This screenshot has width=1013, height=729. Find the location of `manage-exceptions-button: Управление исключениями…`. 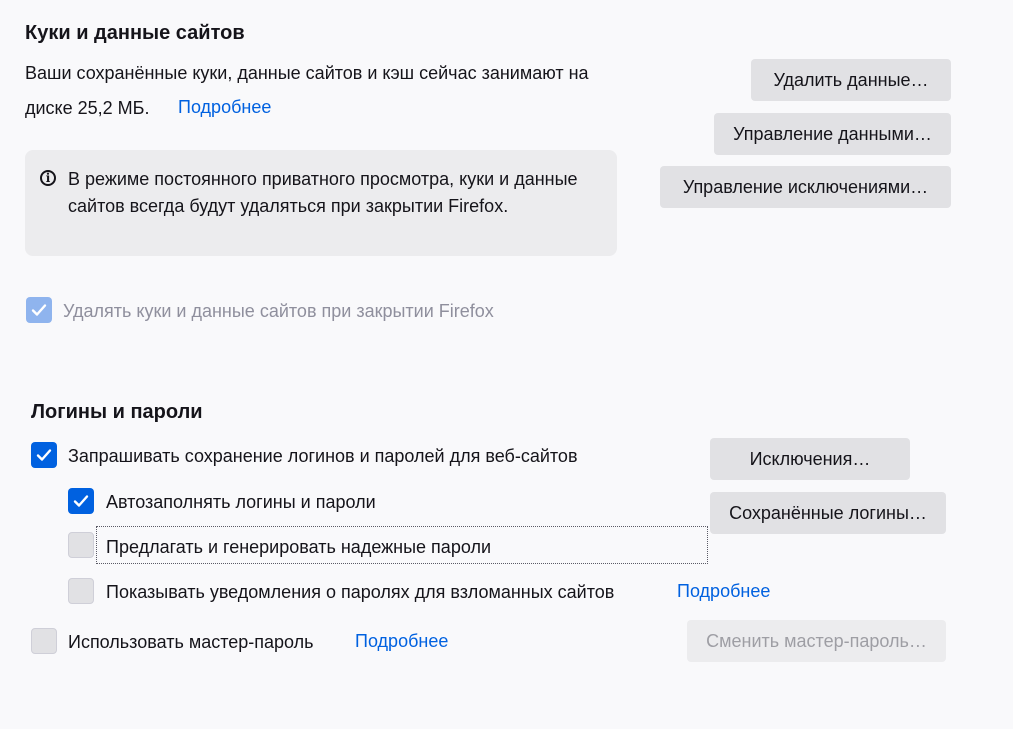

manage-exceptions-button: Управление исключениями… is located at coordinates (805, 187).